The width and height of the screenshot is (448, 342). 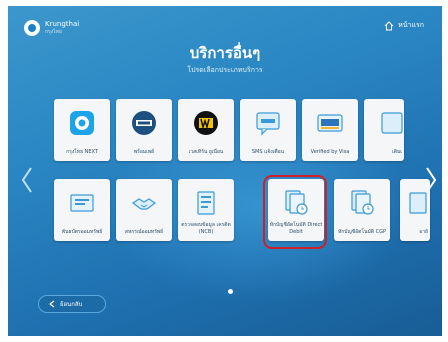 What do you see at coordinates (392, 123) in the screenshot?
I see `topup-icon` at bounding box center [392, 123].